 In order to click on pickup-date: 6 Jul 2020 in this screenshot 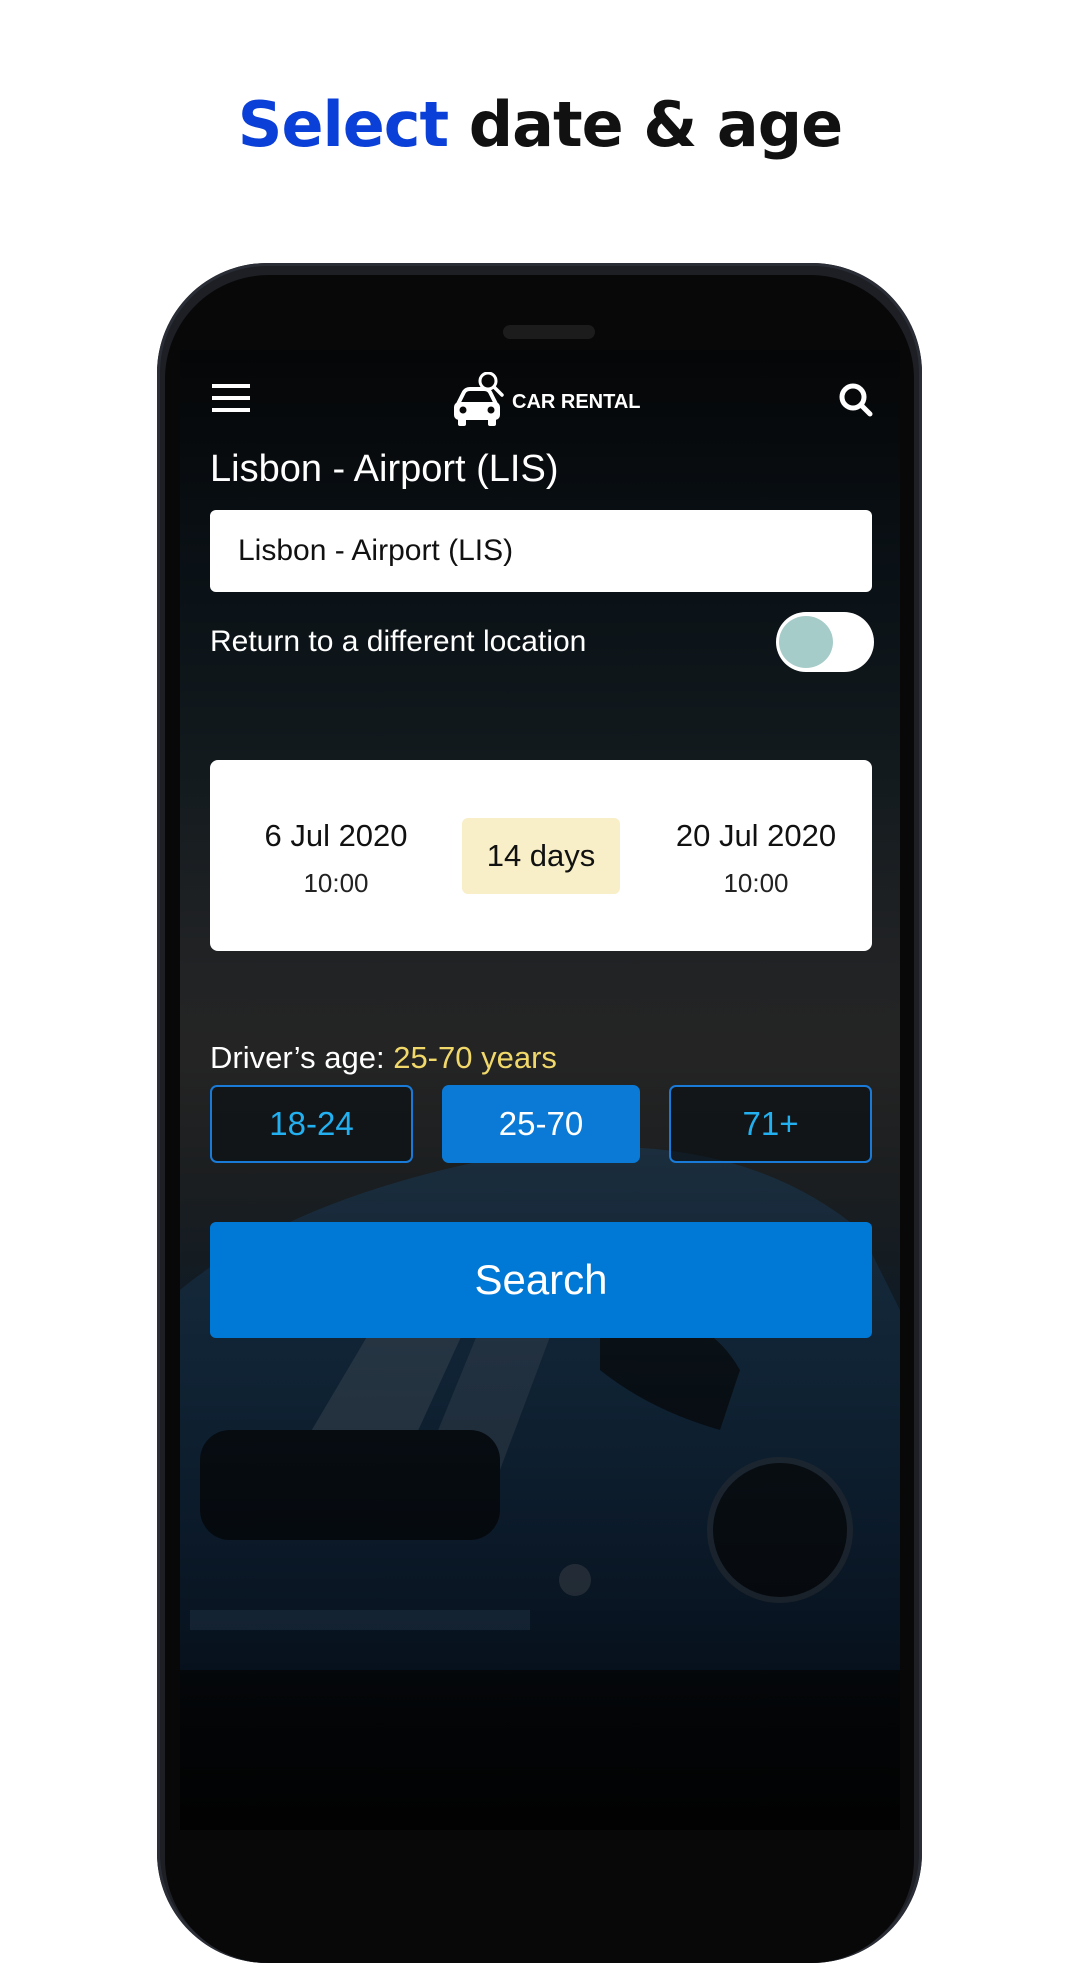, I will do `click(336, 835)`.